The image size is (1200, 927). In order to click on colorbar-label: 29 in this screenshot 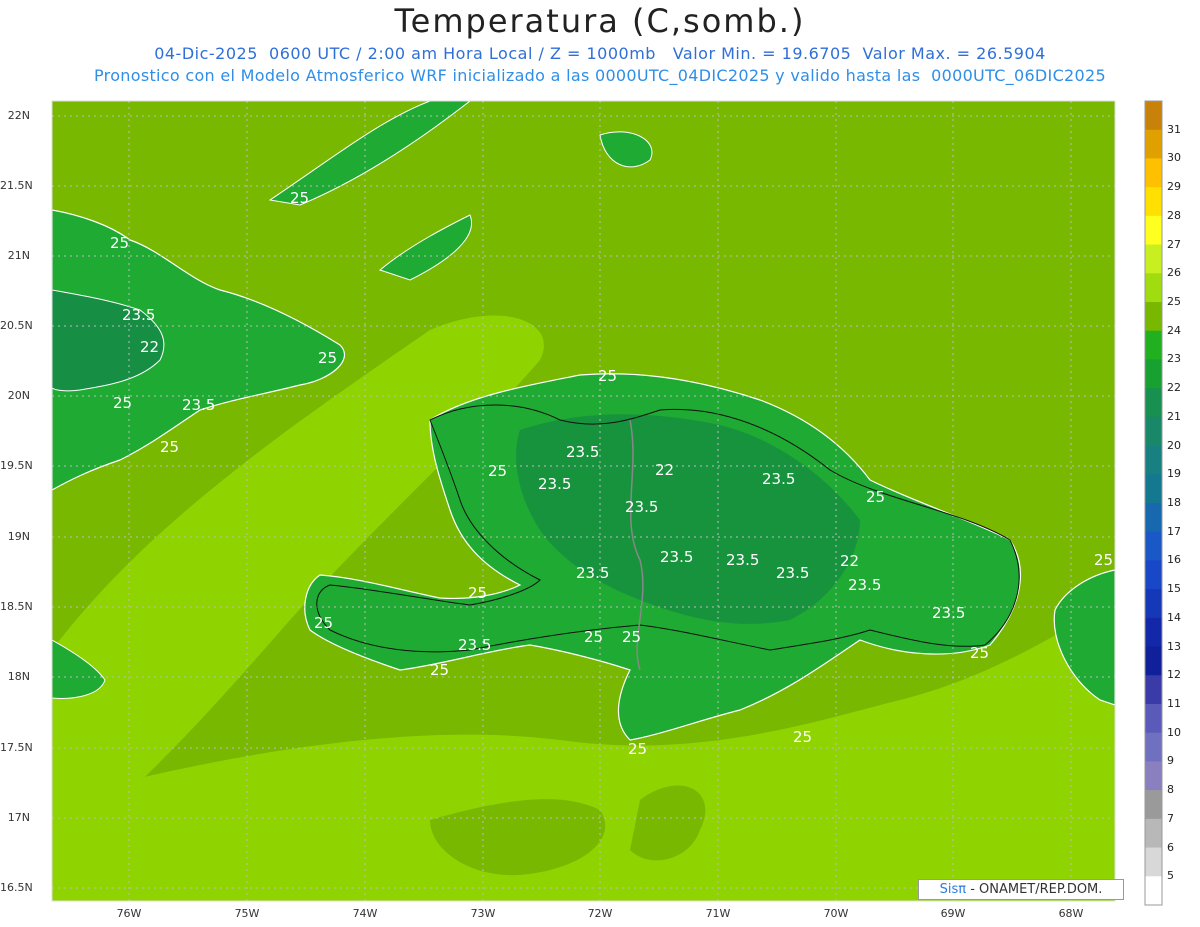, I will do `click(1174, 187)`.